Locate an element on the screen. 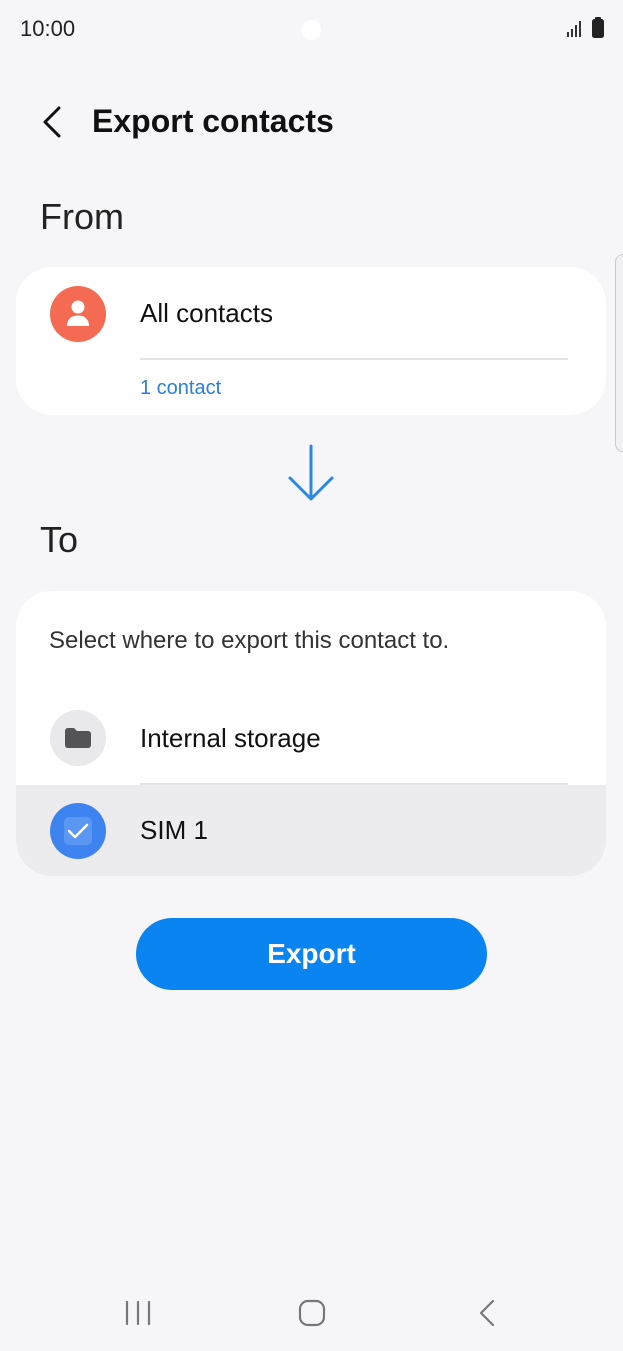  battery-icon is located at coordinates (598, 27).